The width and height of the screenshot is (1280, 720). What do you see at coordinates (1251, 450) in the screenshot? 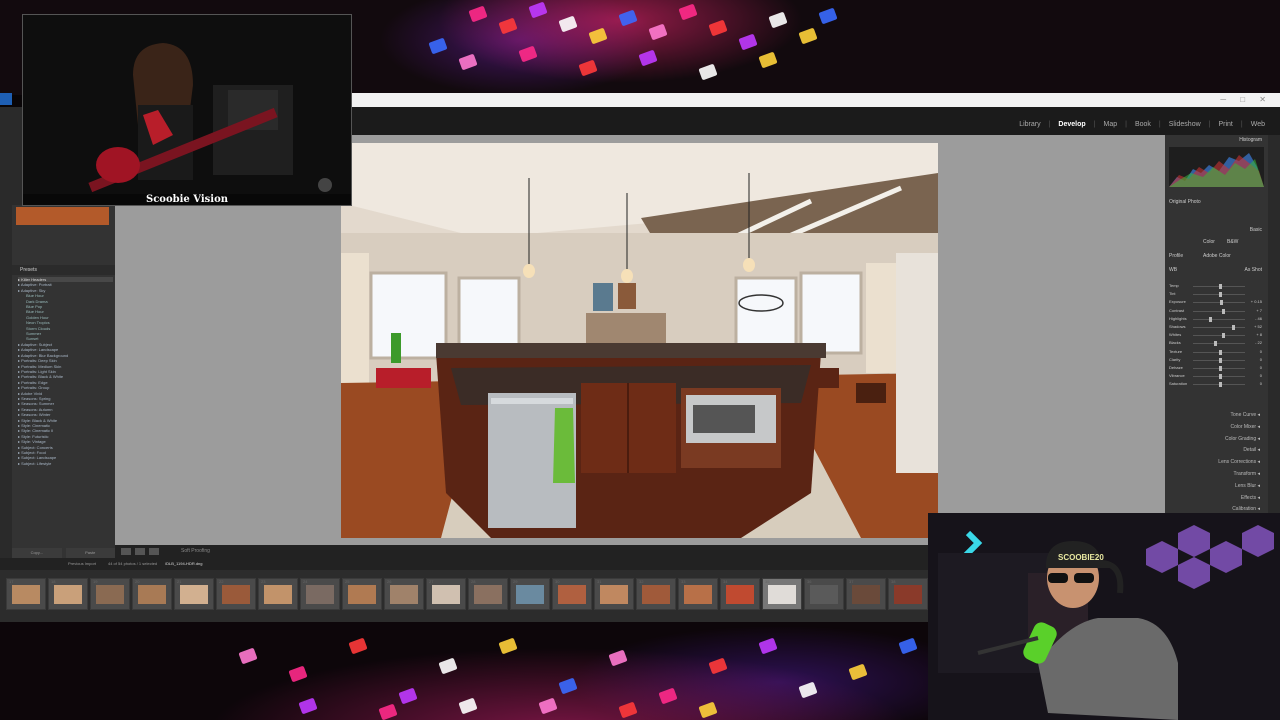
I see `section-detail: Detail ◂` at bounding box center [1251, 450].